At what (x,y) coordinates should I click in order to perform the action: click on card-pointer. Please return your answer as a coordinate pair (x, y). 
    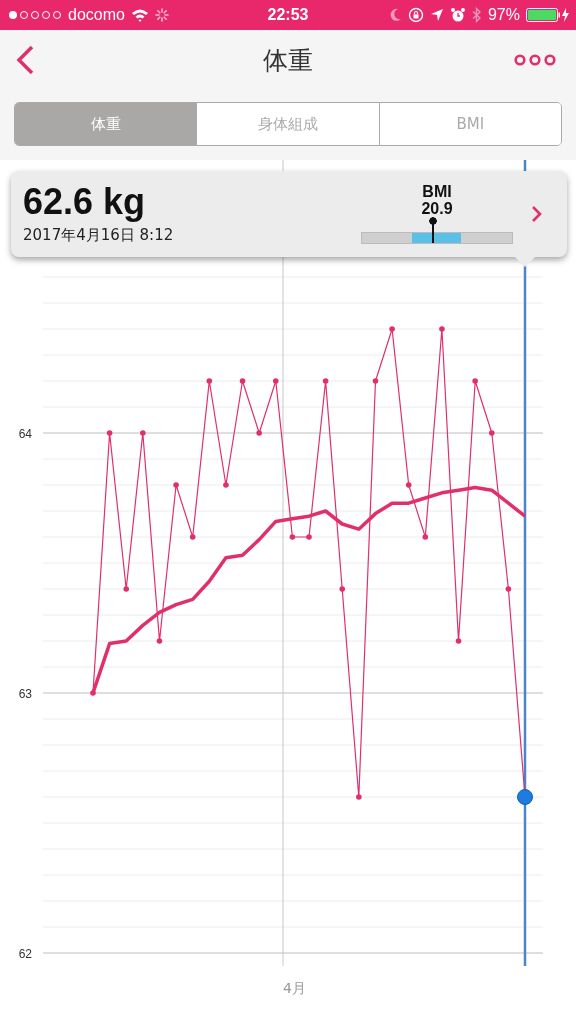
    Looking at the image, I should click on (525, 262).